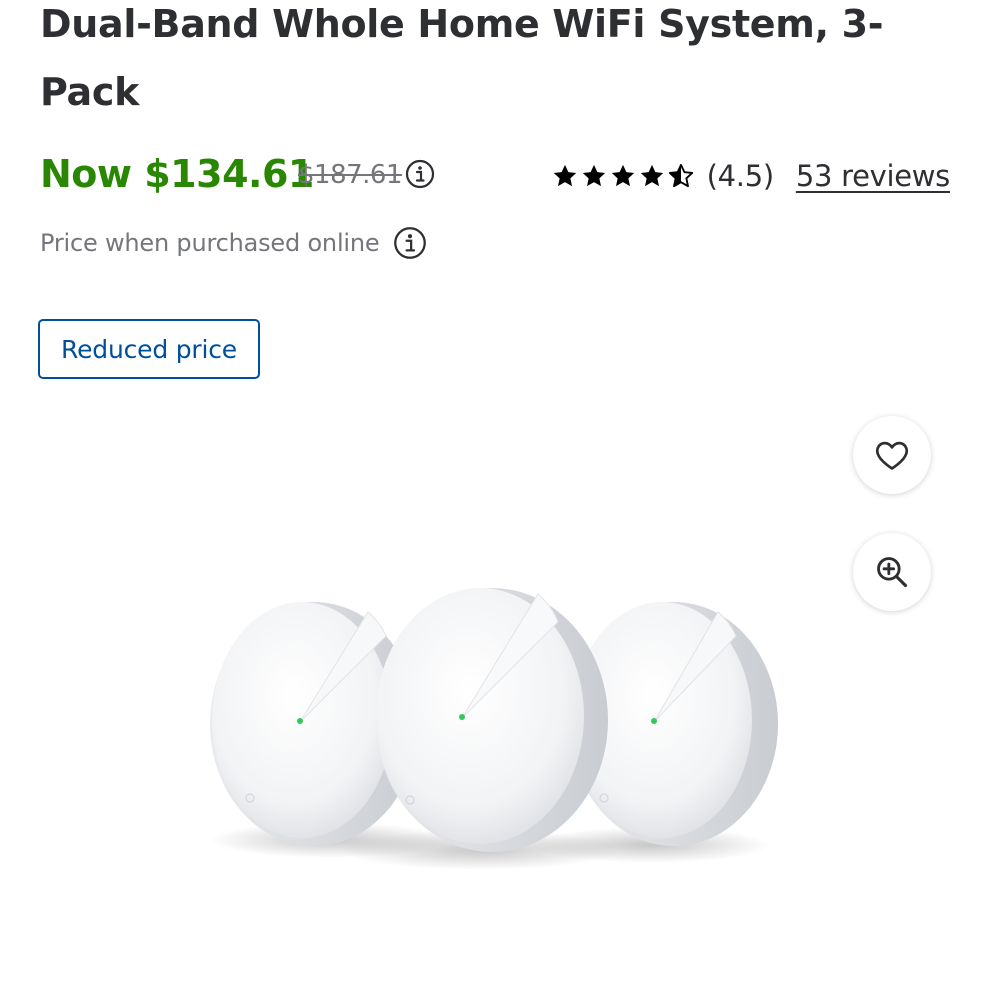 The width and height of the screenshot is (999, 1000). Describe the element at coordinates (873, 176) in the screenshot. I see `reviews-link: 53 reviews` at that location.